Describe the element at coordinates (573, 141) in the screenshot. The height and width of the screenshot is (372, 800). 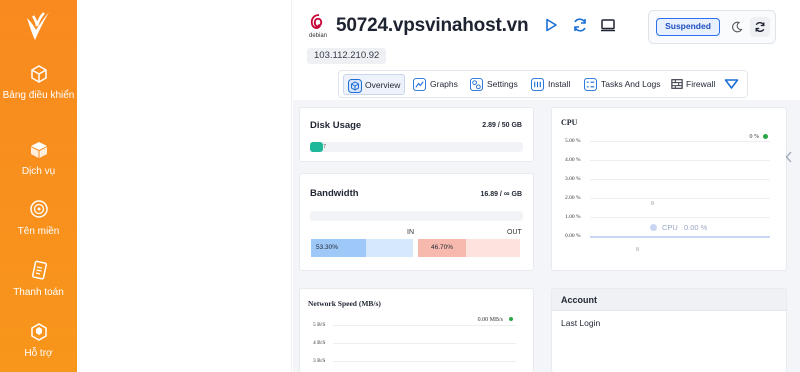
I see `cpu-tick-label: 5.00 %` at that location.